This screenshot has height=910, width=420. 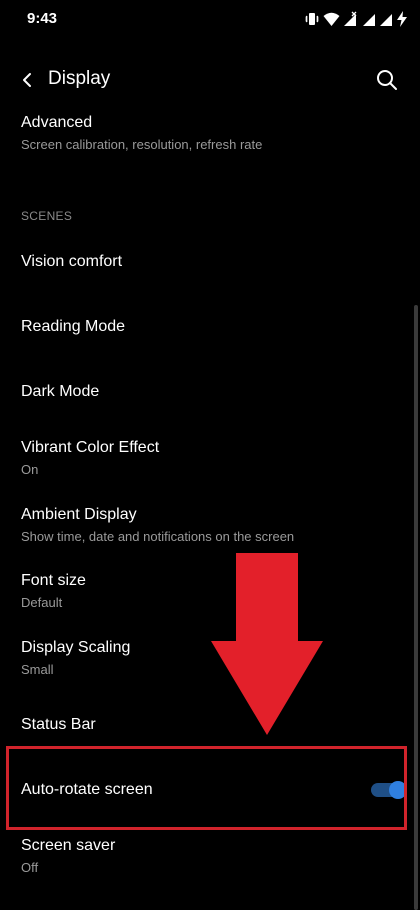 What do you see at coordinates (351, 19) in the screenshot?
I see `signal-x-icon` at bounding box center [351, 19].